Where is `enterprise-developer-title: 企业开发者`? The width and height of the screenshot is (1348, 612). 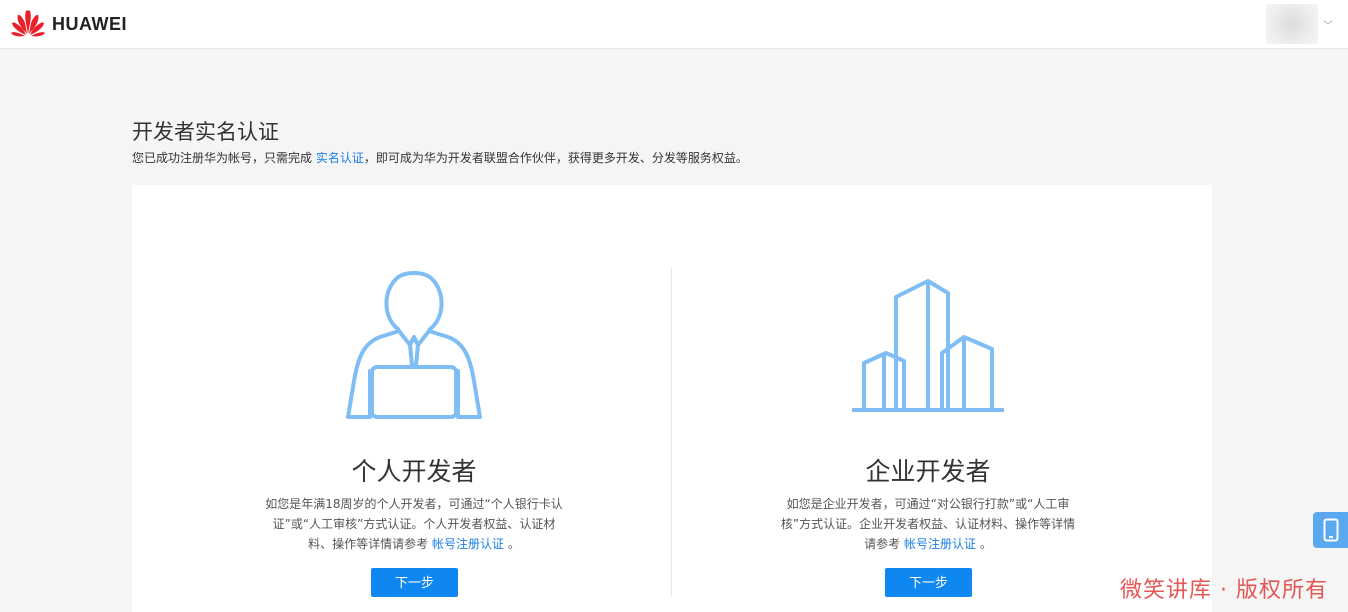
enterprise-developer-title: 企业开发者 is located at coordinates (928, 471).